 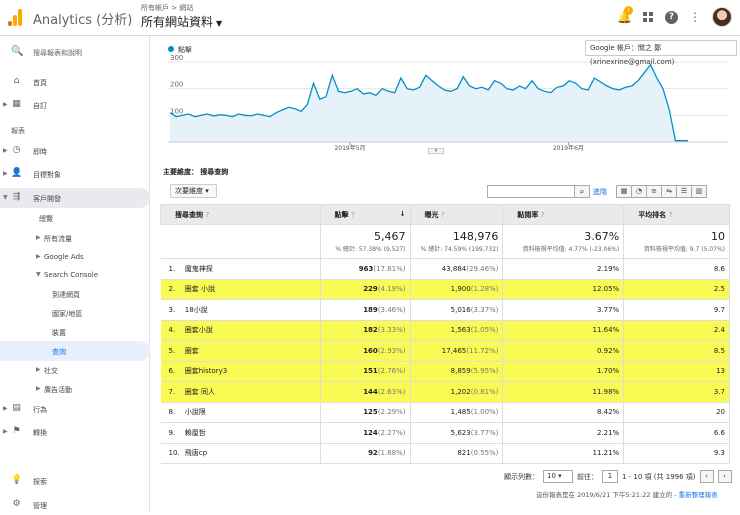 I want to click on analytics-logo, so click(x=15, y=17).